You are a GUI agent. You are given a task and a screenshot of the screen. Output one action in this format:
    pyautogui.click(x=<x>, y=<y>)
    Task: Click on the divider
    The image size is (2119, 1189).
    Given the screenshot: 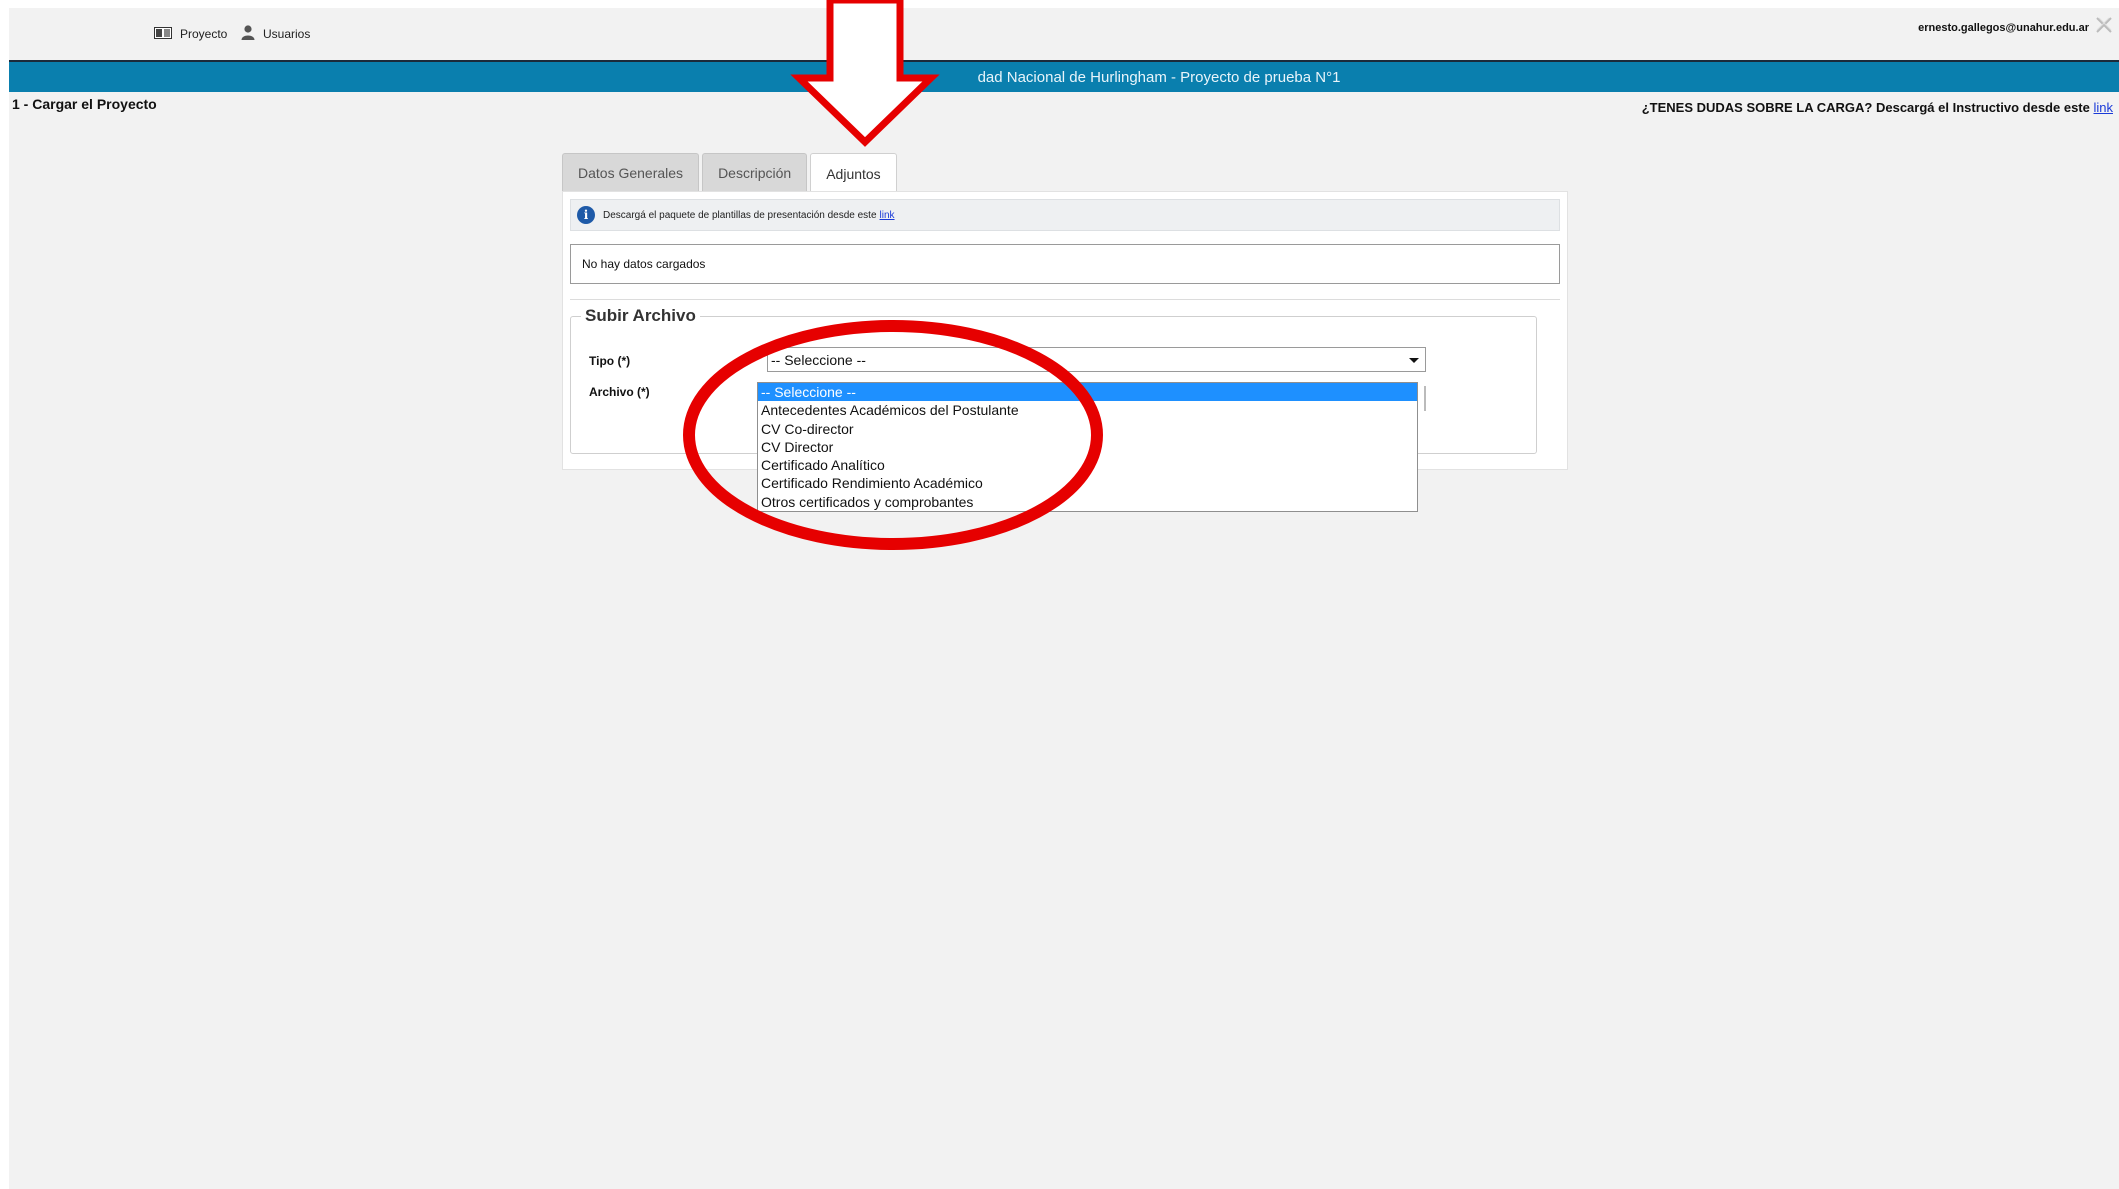 What is the action you would take?
    pyautogui.click(x=1065, y=299)
    